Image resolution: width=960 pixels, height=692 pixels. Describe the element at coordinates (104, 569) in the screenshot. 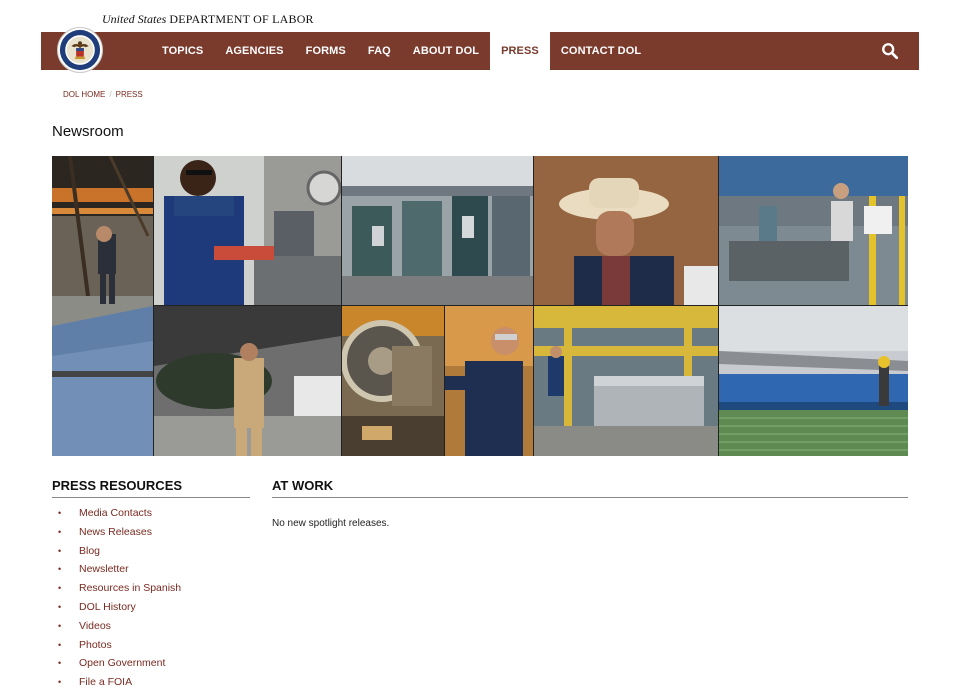

I see `newsletter-link: Newsletter` at that location.